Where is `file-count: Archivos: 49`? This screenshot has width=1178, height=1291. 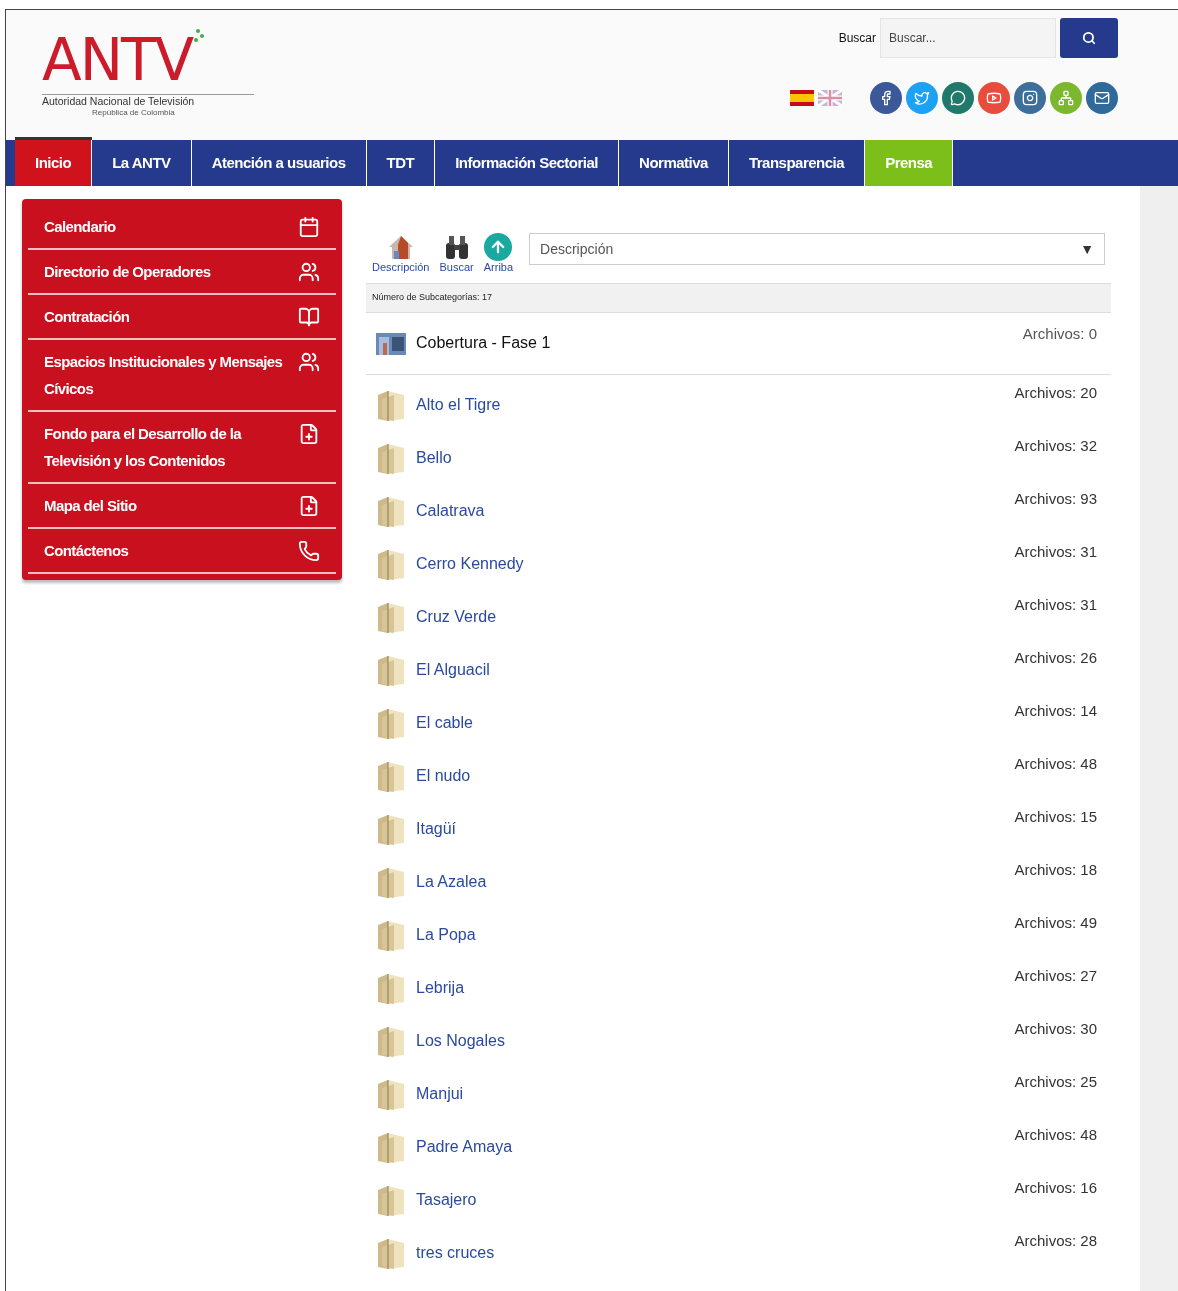 file-count: Archivos: 49 is located at coordinates (1055, 923).